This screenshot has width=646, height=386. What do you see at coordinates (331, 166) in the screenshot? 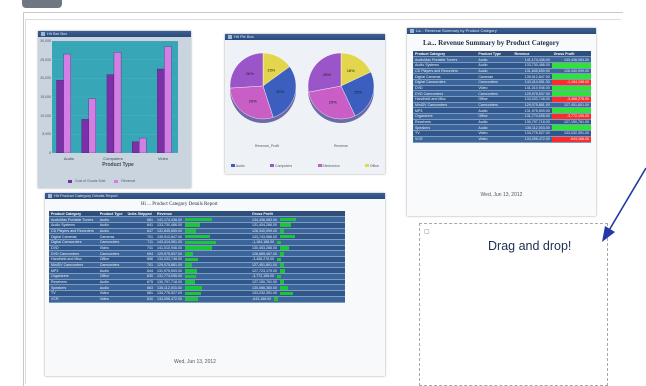
I see `pie-legend-label-electronics: Electronics` at bounding box center [331, 166].